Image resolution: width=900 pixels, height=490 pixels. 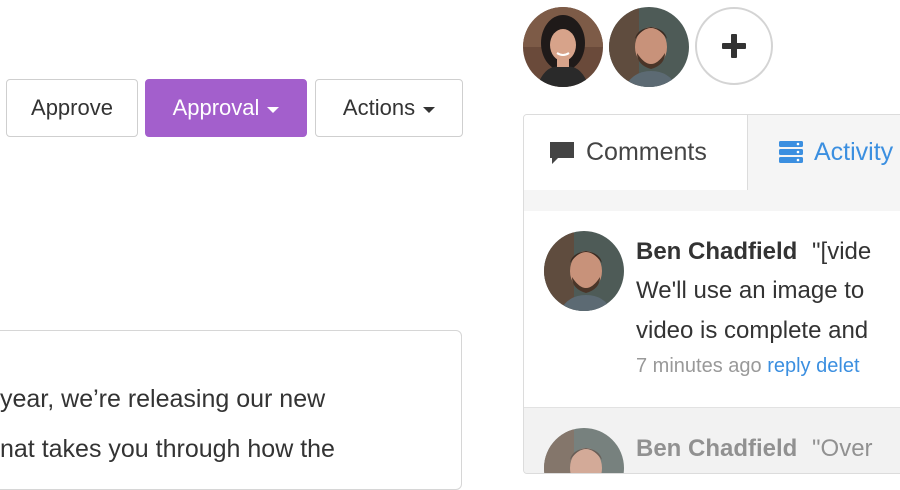 I want to click on approve-button: Approve, so click(x=72, y=108).